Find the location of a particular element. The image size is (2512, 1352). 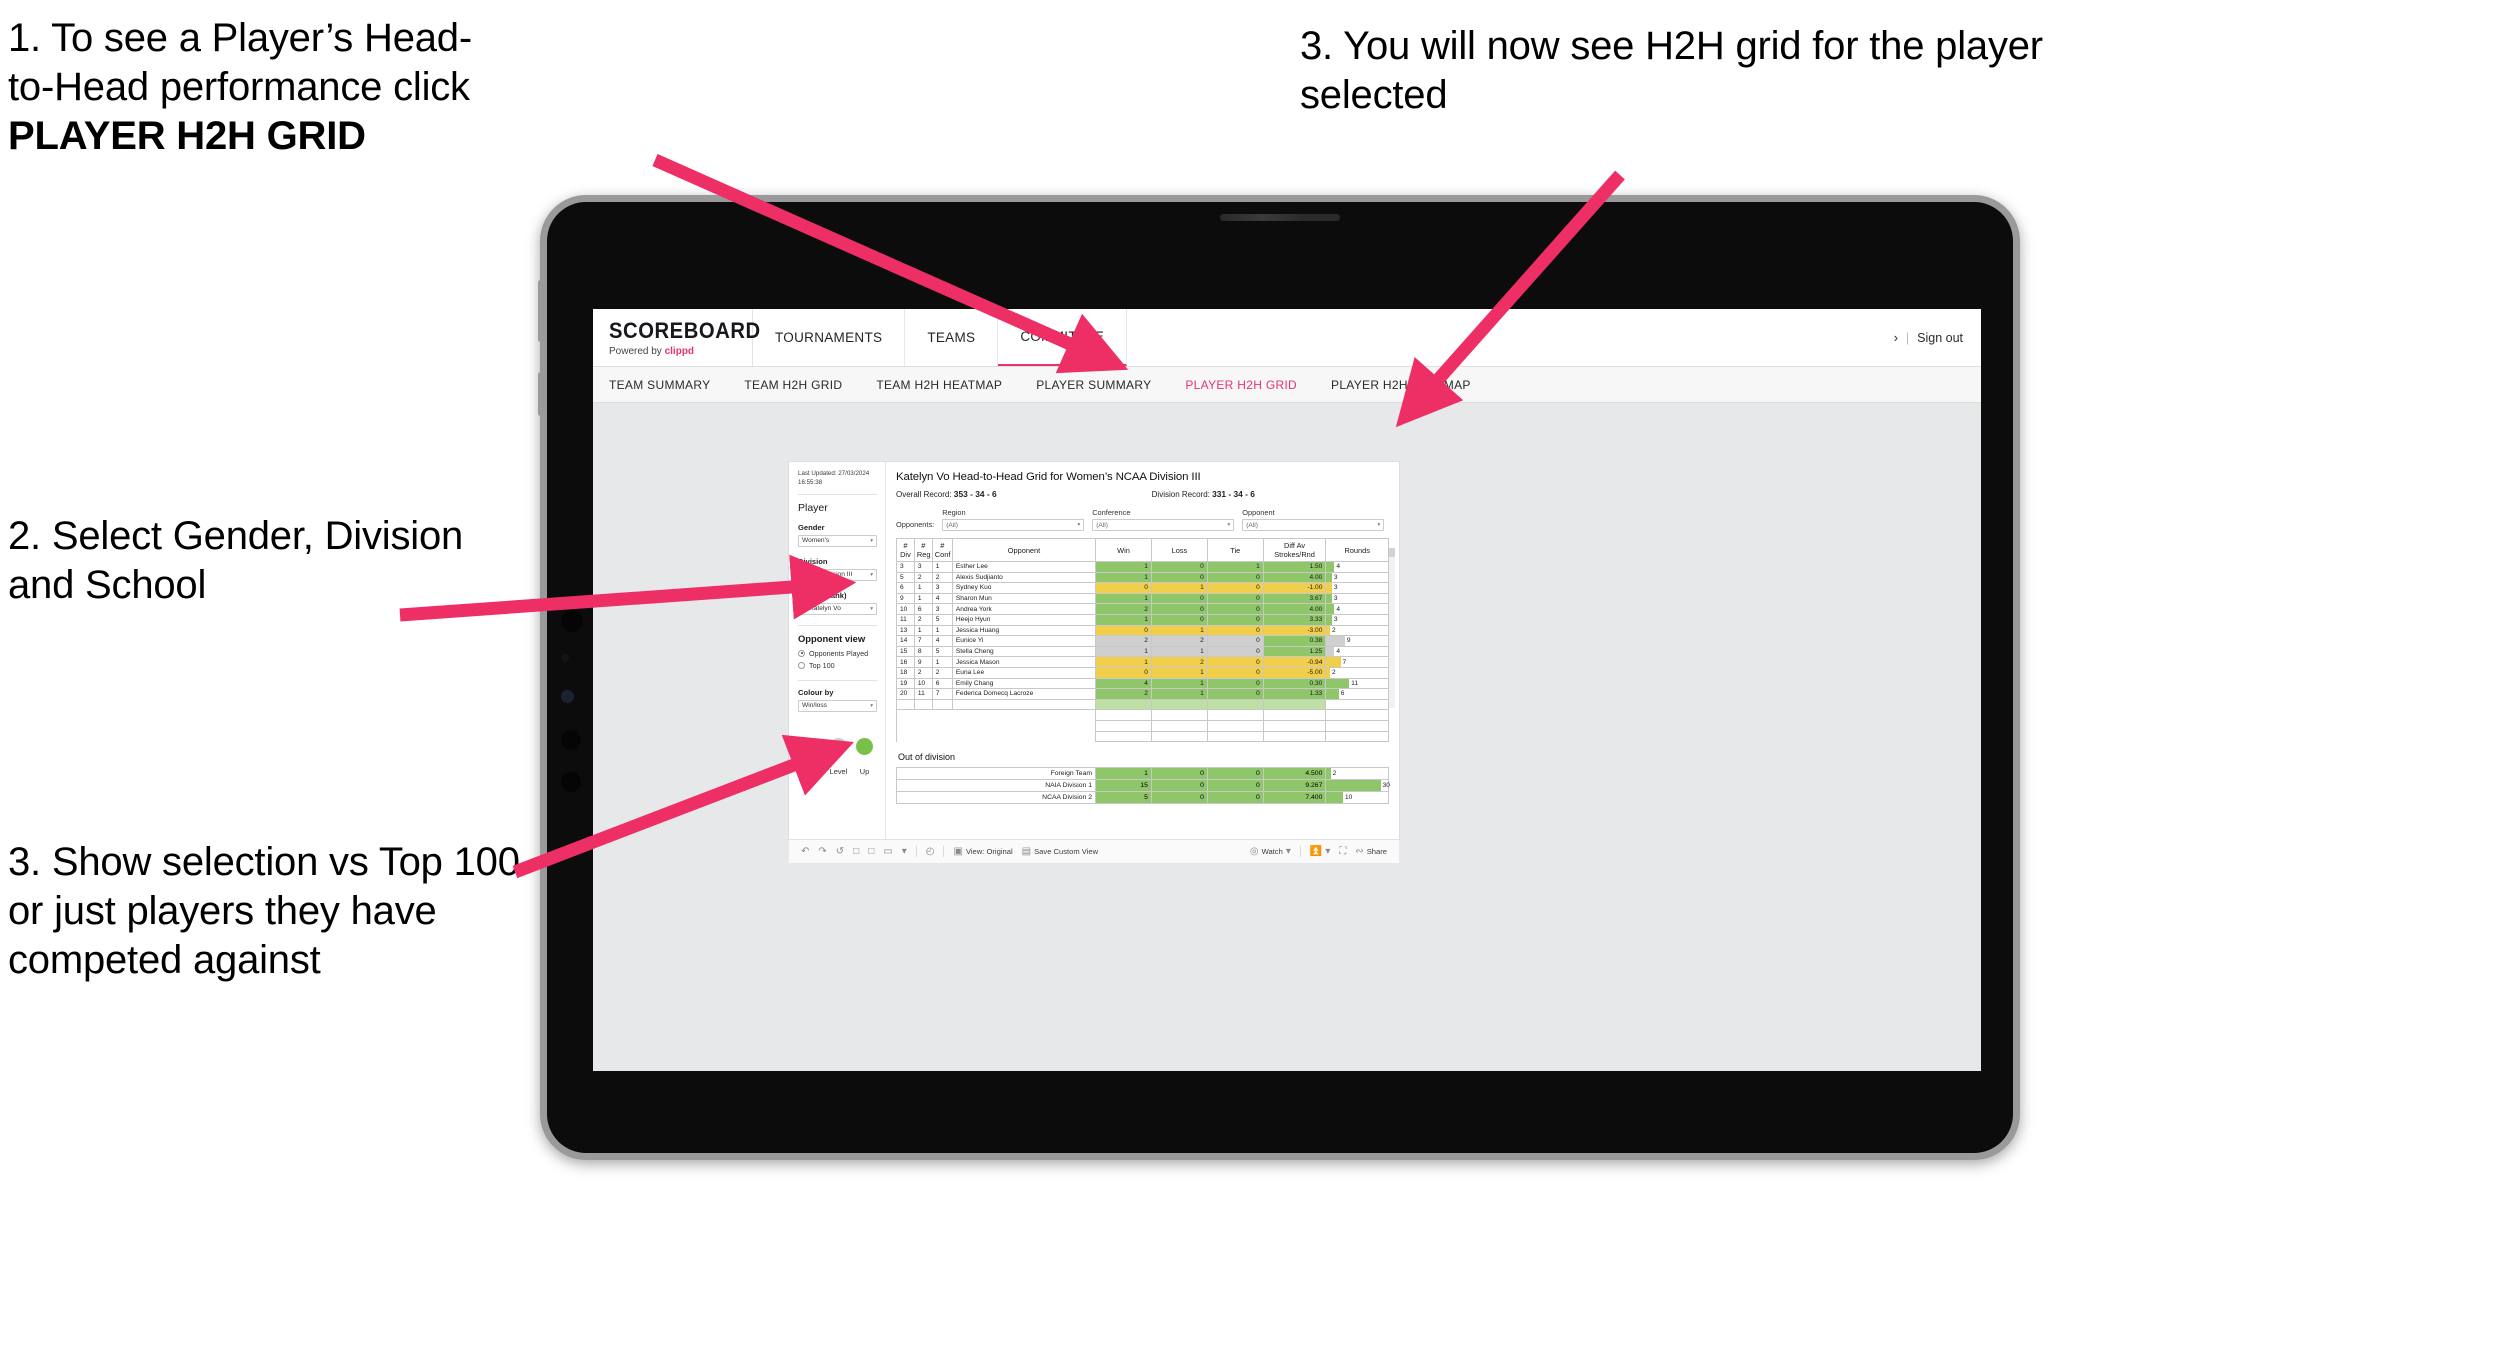

subnav-team-summary: TEAM SUMMARY is located at coordinates (659, 385).